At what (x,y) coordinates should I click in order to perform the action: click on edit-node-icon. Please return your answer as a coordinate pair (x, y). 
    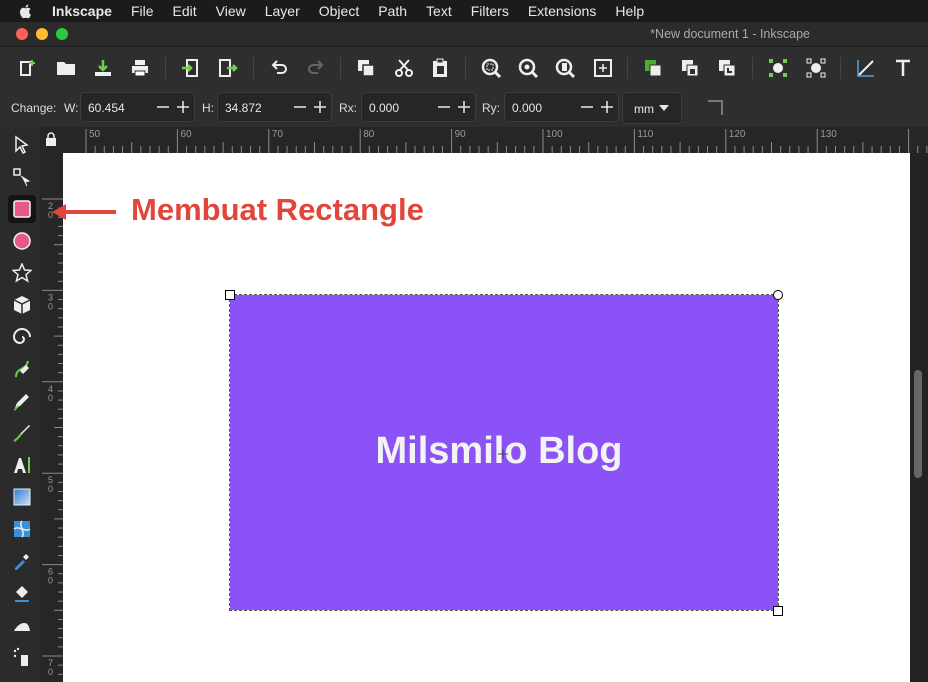
    Looking at the image, I should click on (866, 68).